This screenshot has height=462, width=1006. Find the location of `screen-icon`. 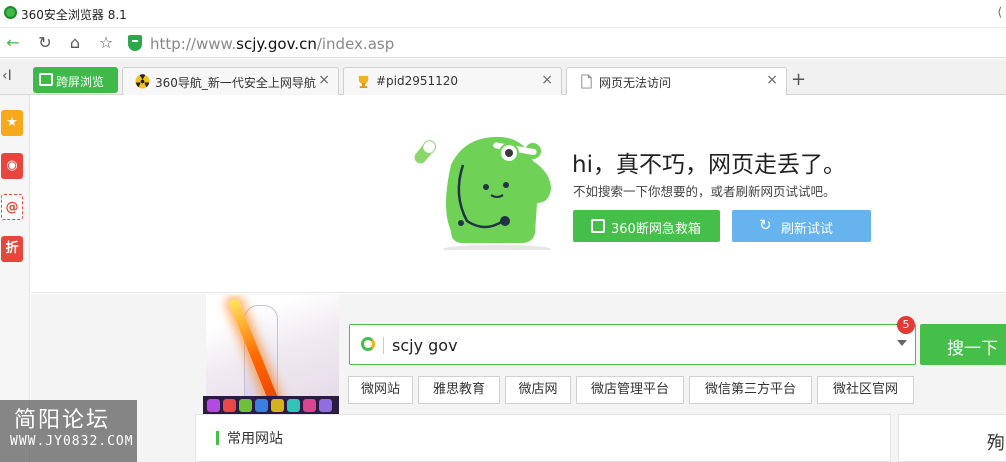

screen-icon is located at coordinates (46, 79).